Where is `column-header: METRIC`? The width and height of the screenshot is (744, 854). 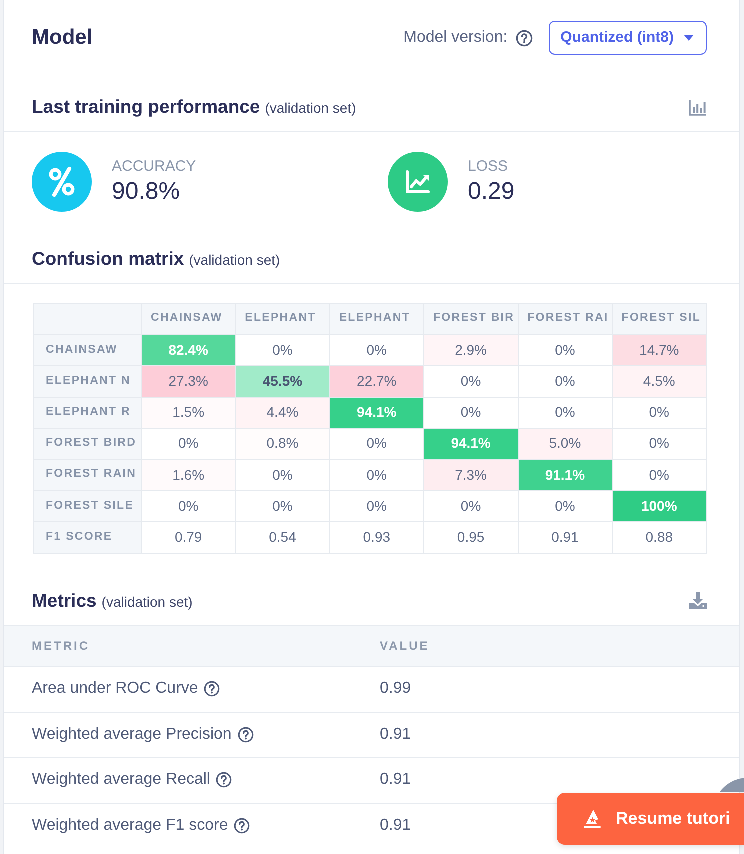 column-header: METRIC is located at coordinates (192, 646).